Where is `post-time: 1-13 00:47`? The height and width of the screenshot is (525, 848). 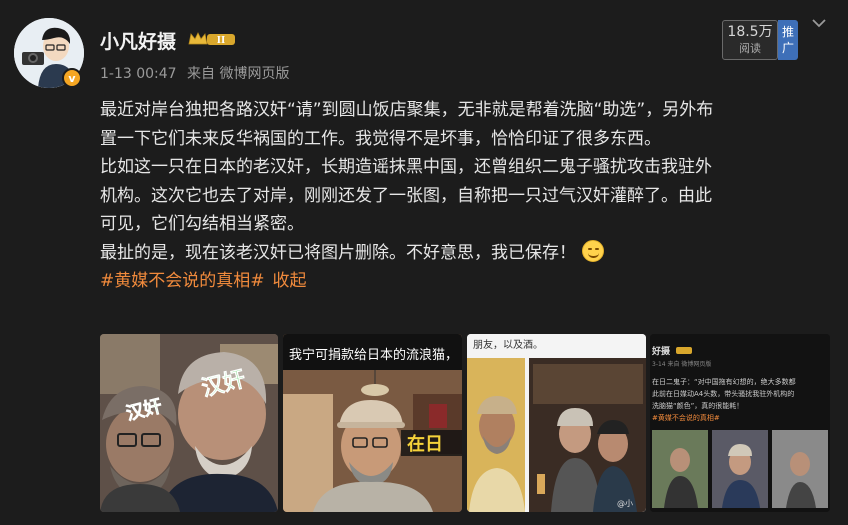
post-time: 1-13 00:47 is located at coordinates (138, 74).